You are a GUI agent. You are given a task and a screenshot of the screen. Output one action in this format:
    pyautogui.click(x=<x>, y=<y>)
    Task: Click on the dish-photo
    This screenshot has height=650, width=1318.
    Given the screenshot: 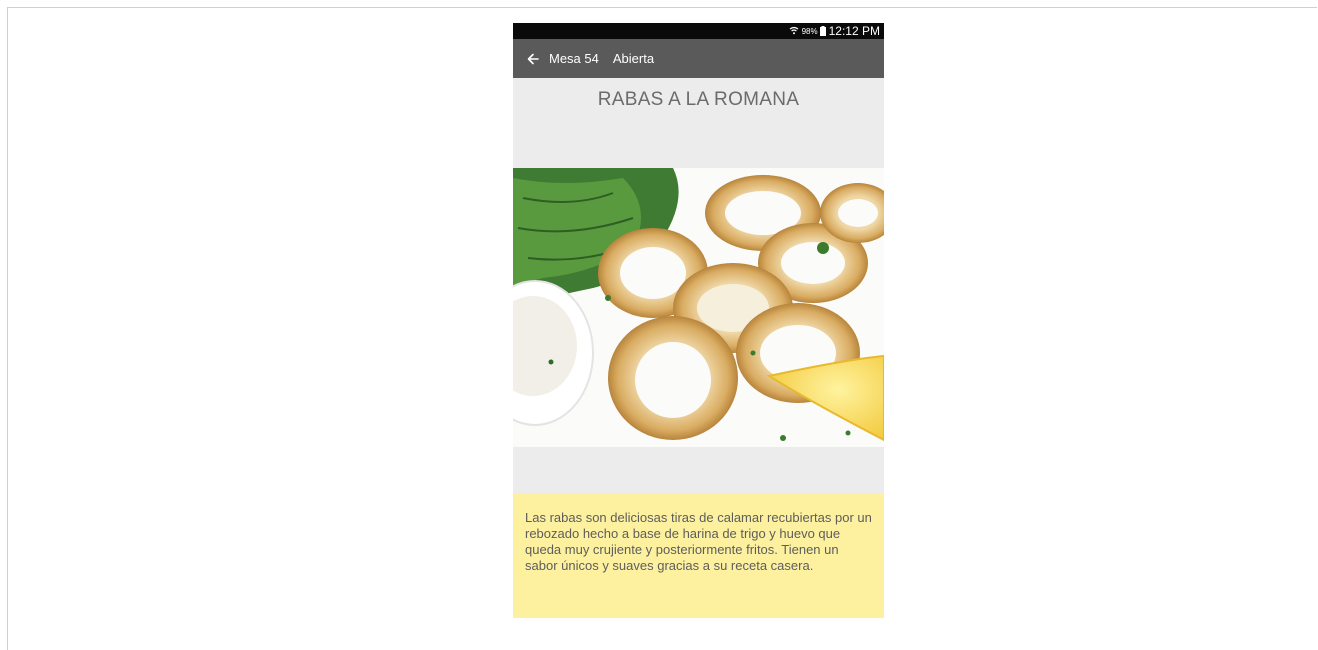 What is the action you would take?
    pyautogui.click(x=698, y=307)
    